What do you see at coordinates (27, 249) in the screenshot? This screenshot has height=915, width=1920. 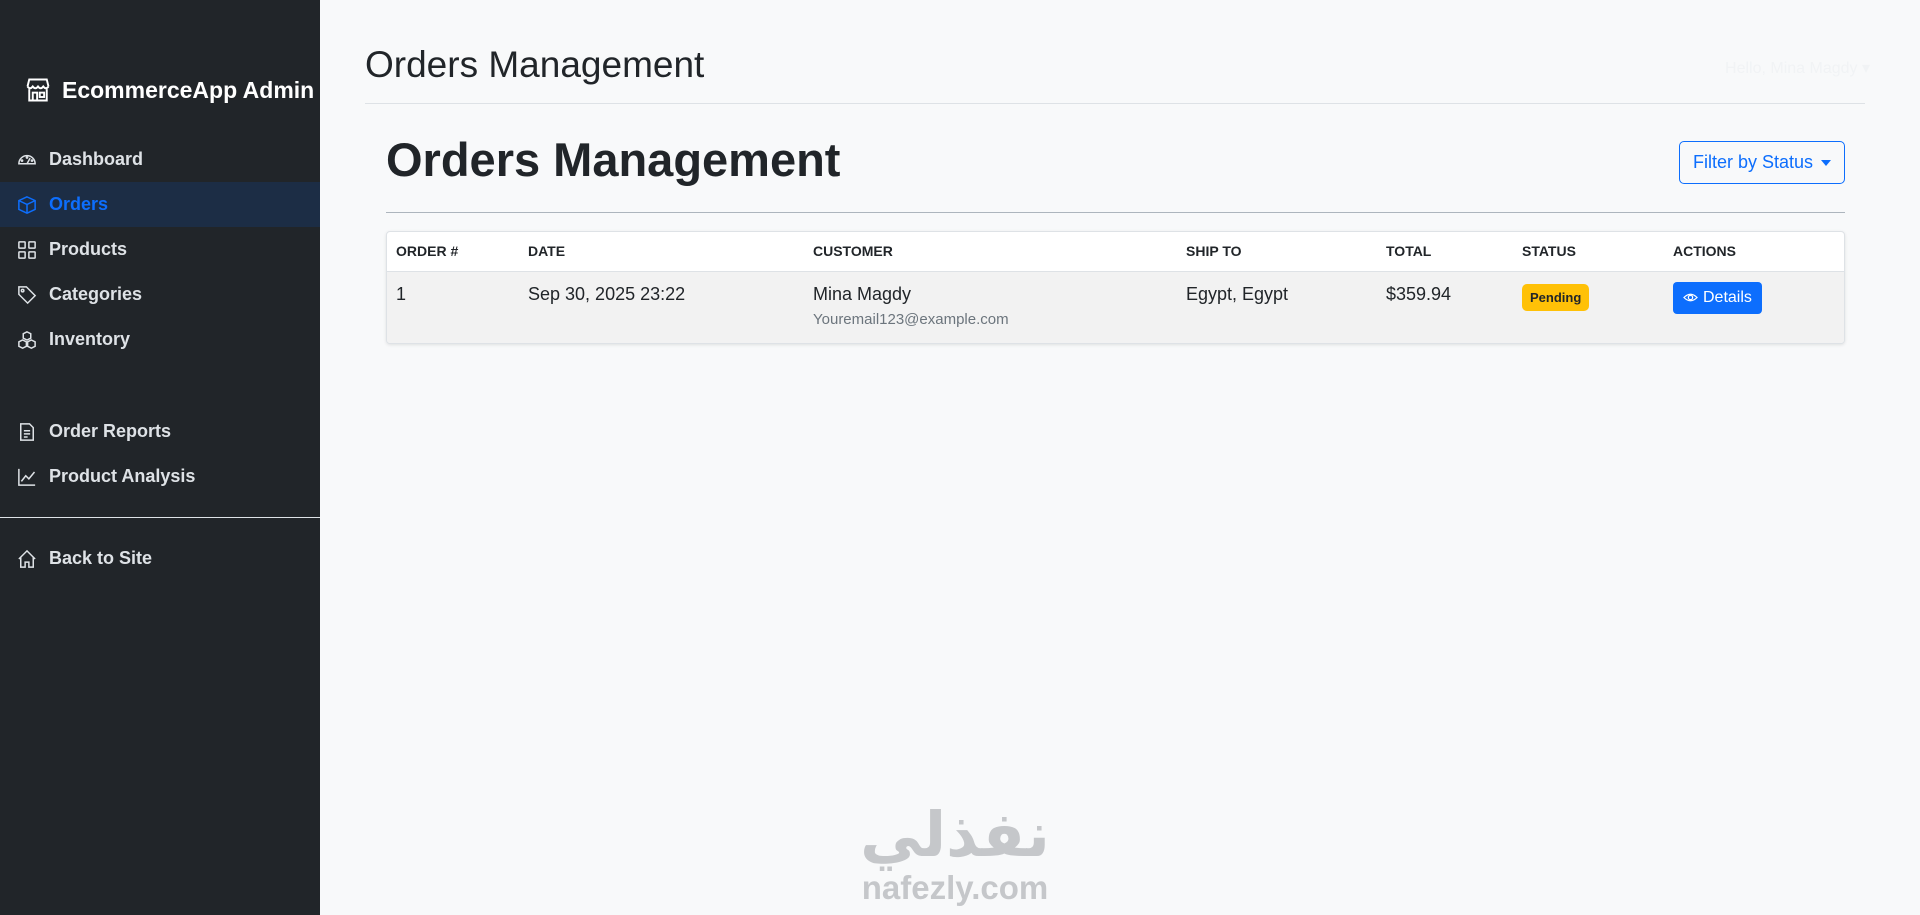 I see `grid-icon` at bounding box center [27, 249].